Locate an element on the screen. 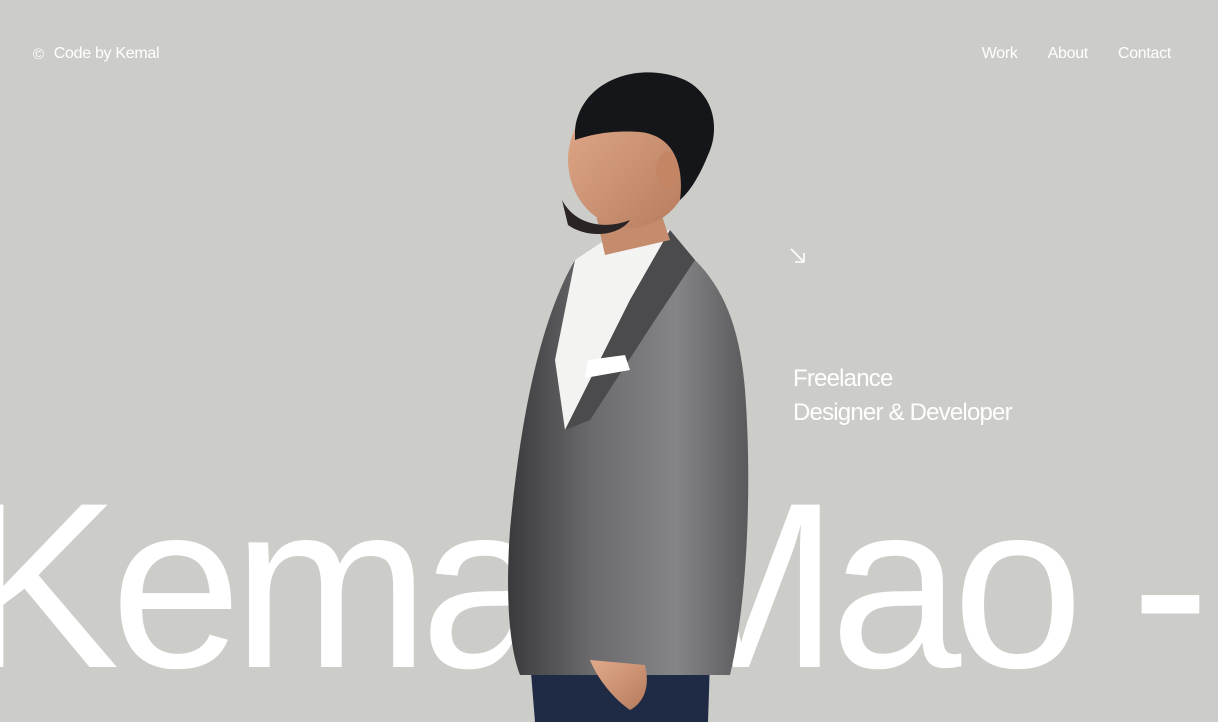 Image resolution: width=1218 pixels, height=722 pixels. main-nav: Work About Contact is located at coordinates (1077, 54).